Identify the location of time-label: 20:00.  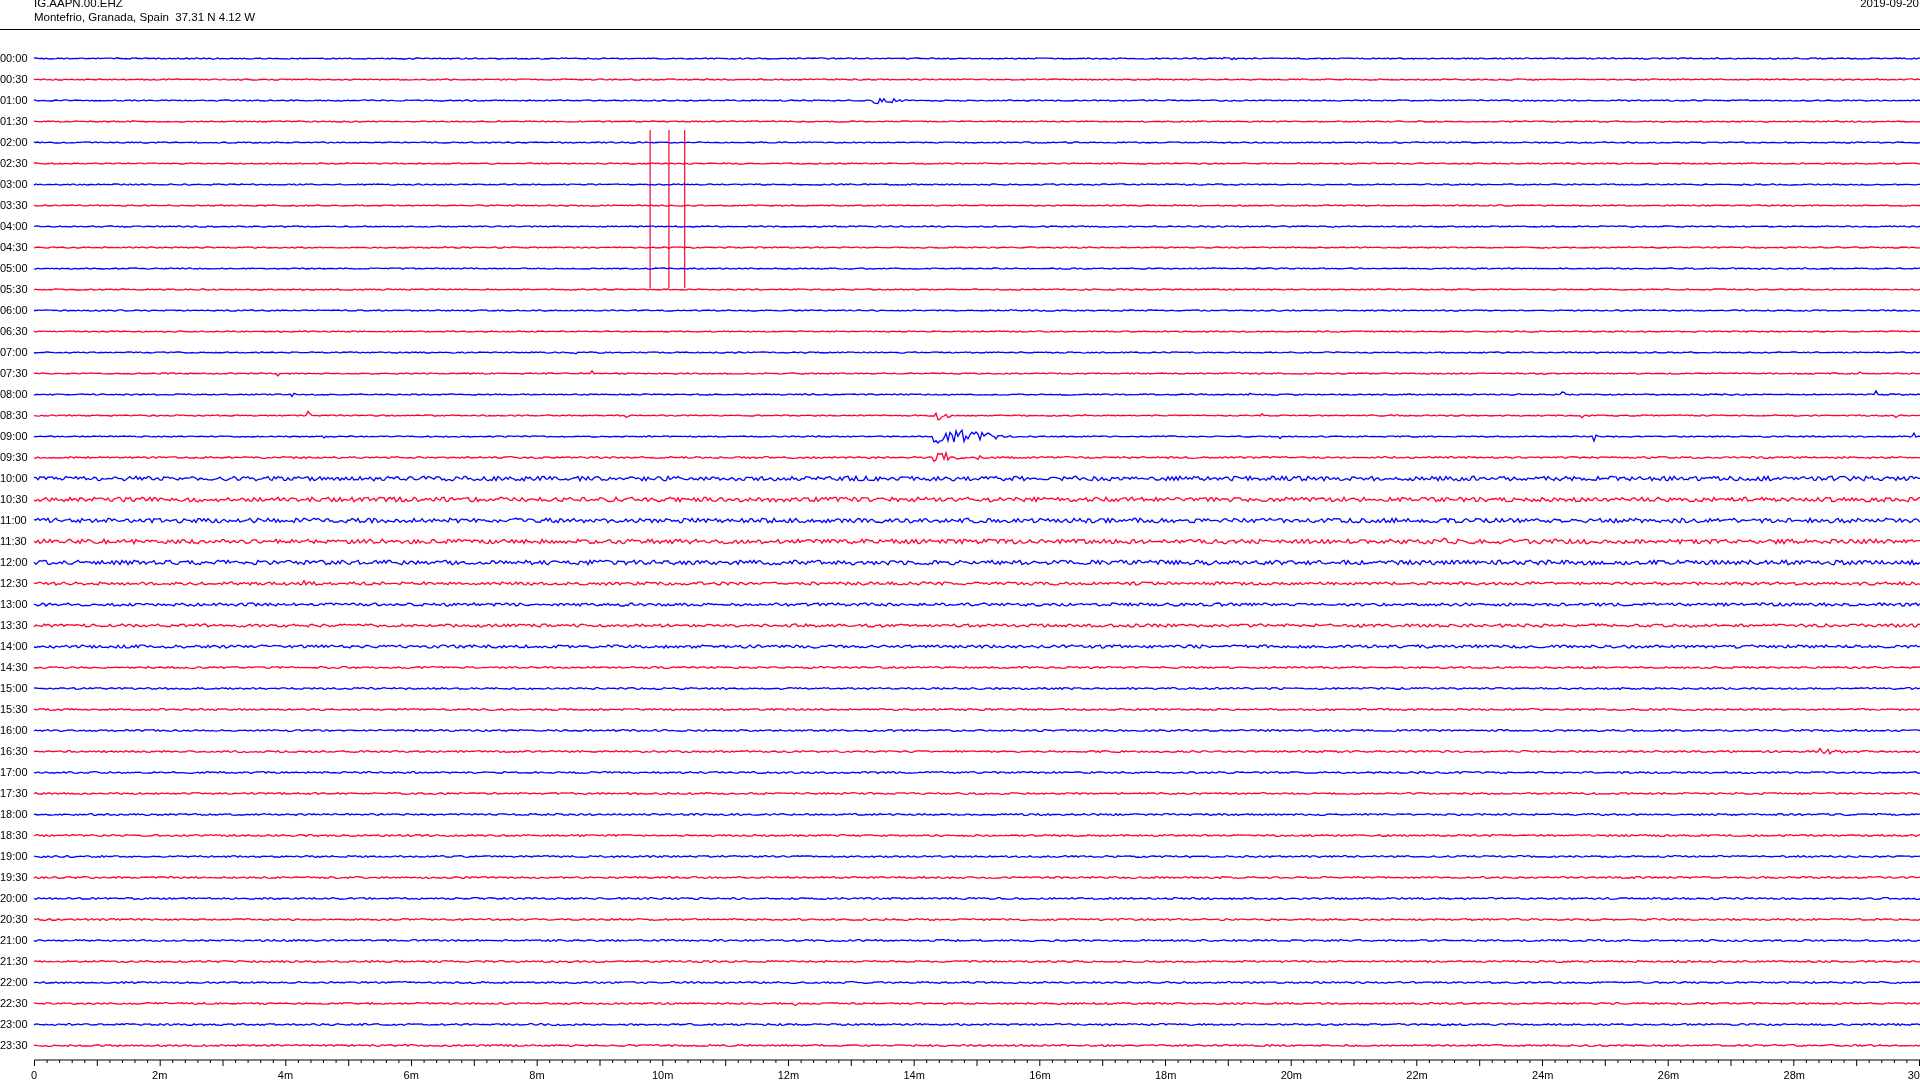
(14, 898).